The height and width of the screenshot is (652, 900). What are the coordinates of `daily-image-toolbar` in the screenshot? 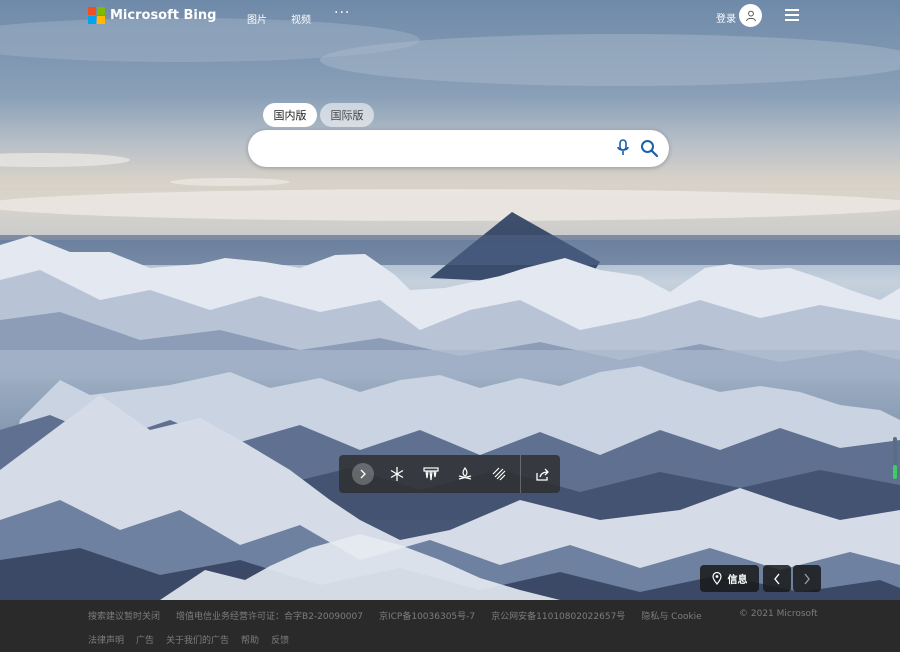 It's located at (449, 474).